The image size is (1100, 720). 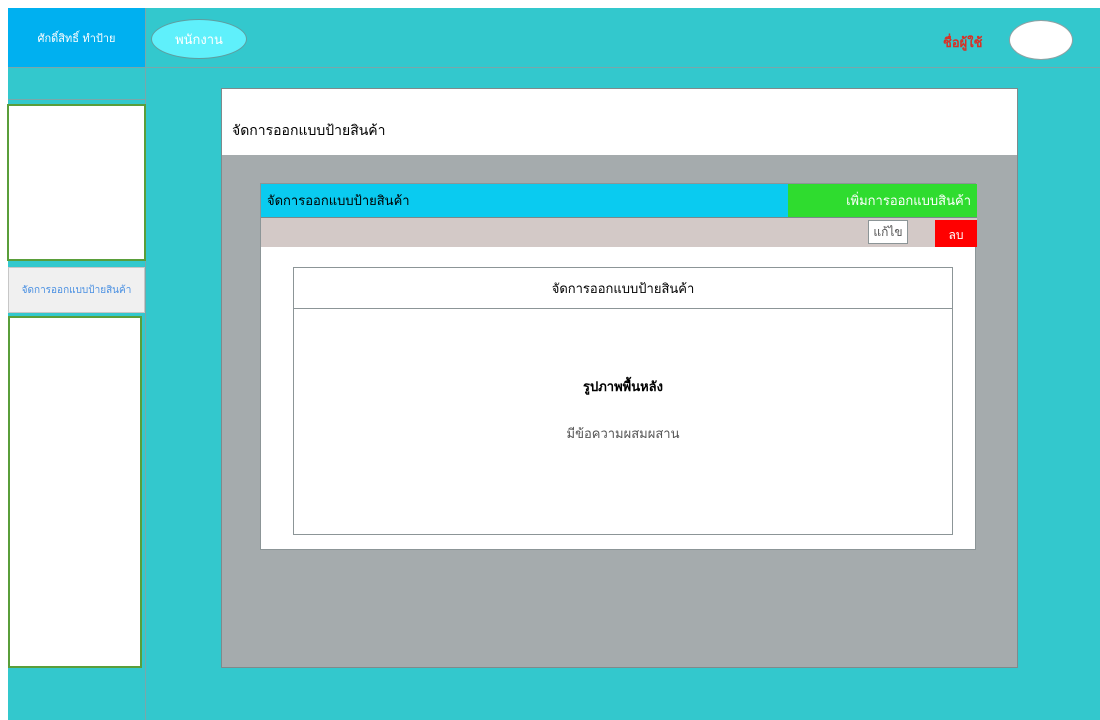 What do you see at coordinates (75, 492) in the screenshot?
I see `sidebar-bottom-box` at bounding box center [75, 492].